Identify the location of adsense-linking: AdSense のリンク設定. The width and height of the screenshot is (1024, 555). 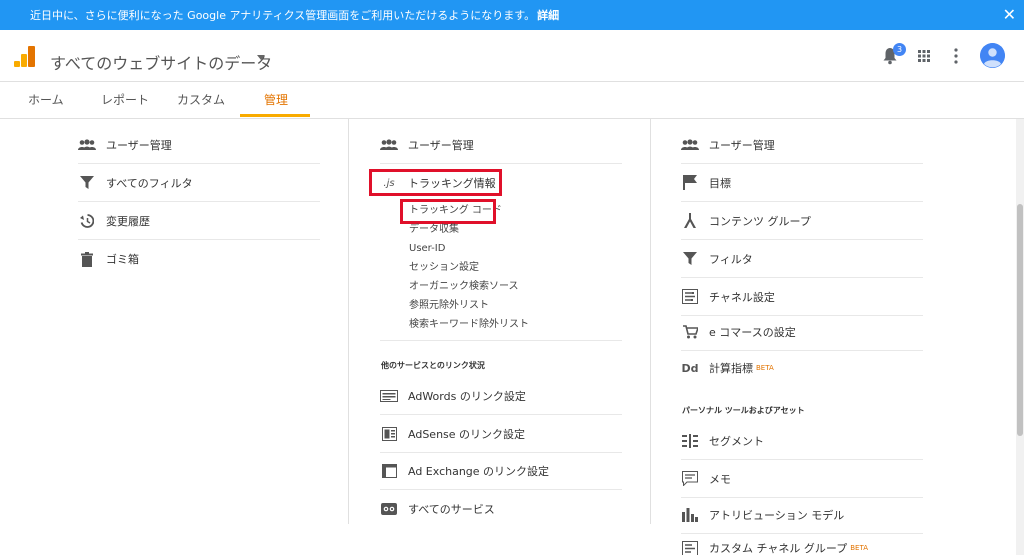
(501, 434).